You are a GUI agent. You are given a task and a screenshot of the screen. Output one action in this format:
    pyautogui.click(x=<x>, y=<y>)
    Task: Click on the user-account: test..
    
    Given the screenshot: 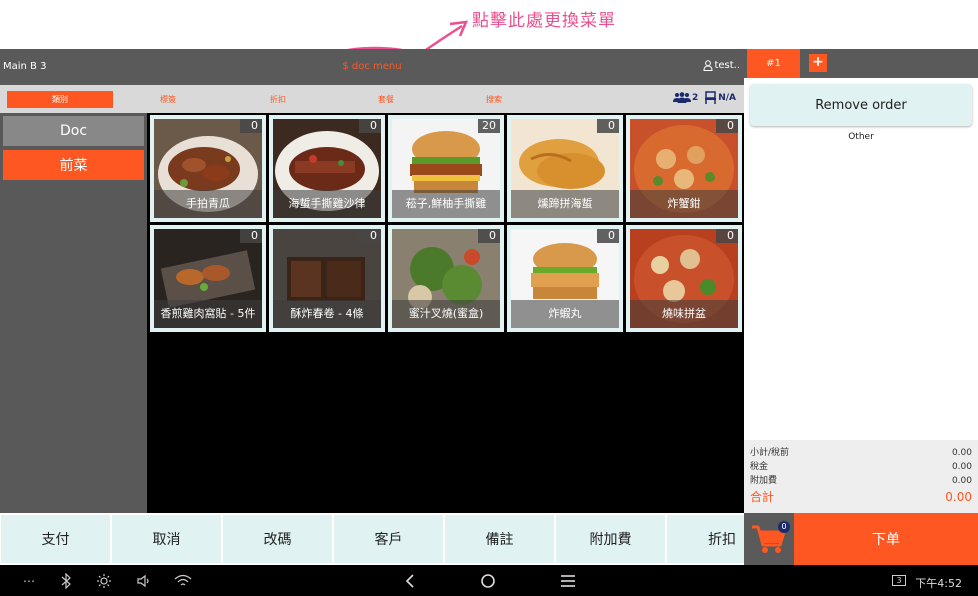 What is the action you would take?
    pyautogui.click(x=721, y=65)
    